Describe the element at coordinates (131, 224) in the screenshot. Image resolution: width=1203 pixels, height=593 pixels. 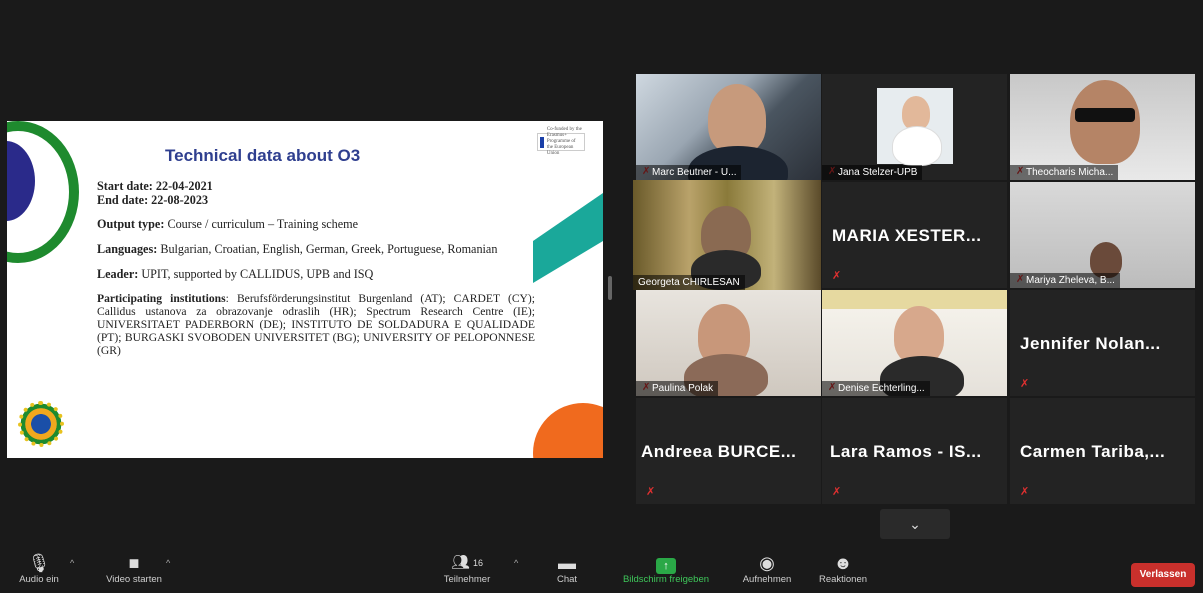
I see `output-label: Output type:` at that location.